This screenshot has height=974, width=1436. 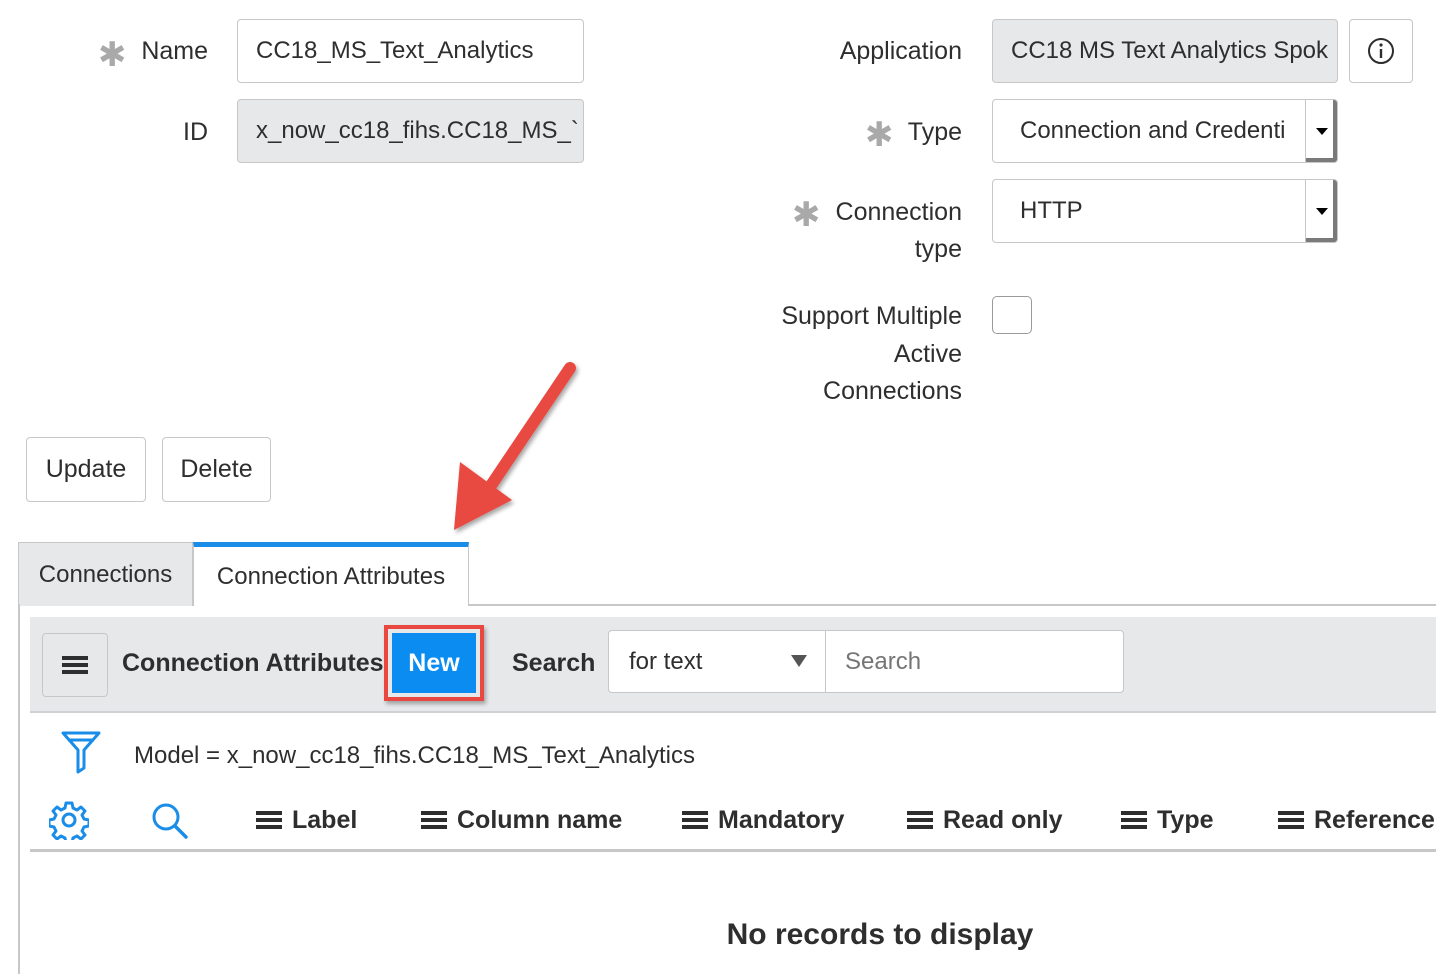 I want to click on name-field: CC18_MS_Text_Analytics, so click(x=410, y=51).